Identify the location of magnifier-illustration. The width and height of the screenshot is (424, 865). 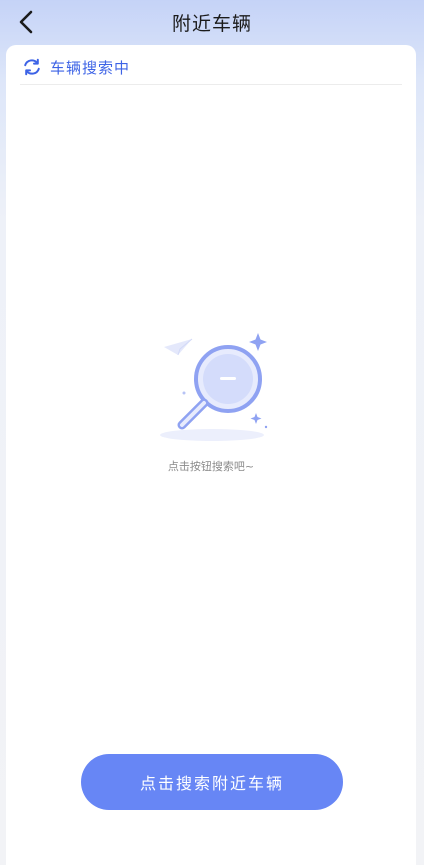
(214, 387).